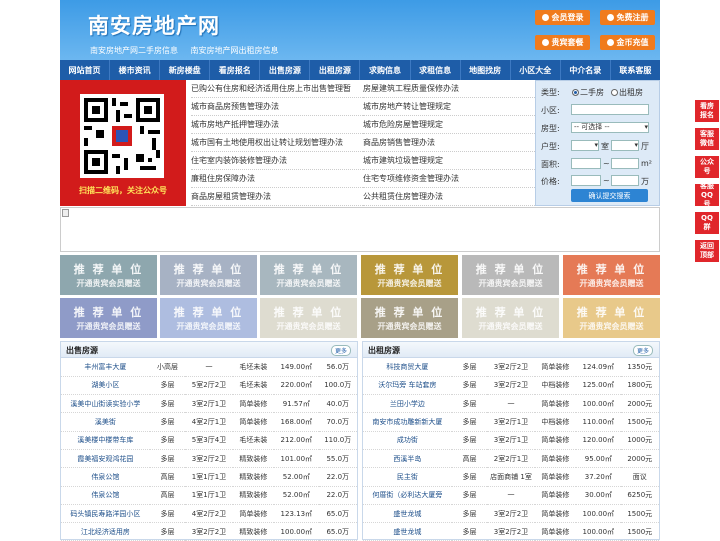 This screenshot has height=541, width=720. What do you see at coordinates (625, 180) in the screenshot?
I see `price-max-input` at bounding box center [625, 180].